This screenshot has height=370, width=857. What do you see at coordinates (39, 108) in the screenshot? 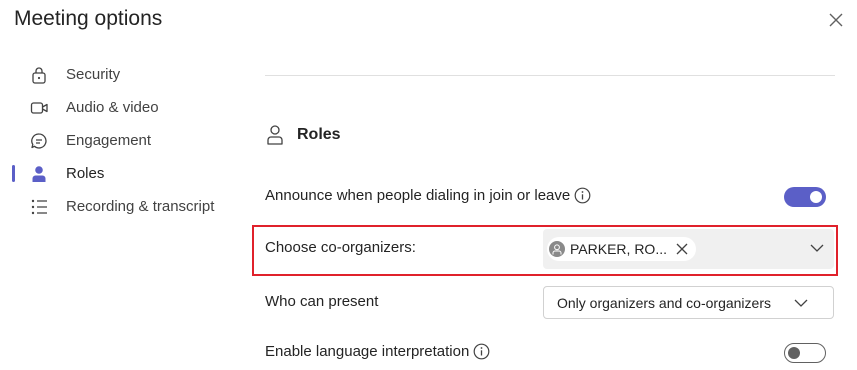
I see `video-camera-icon` at bounding box center [39, 108].